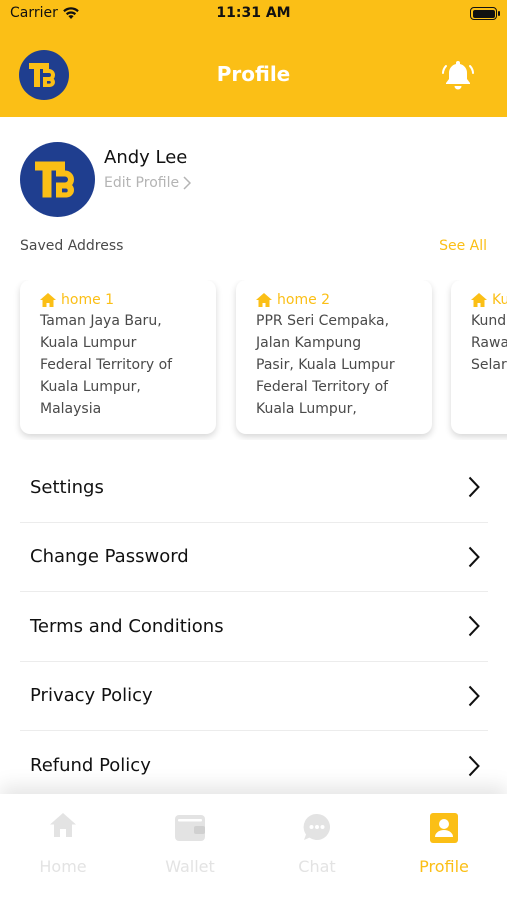  What do you see at coordinates (317, 866) in the screenshot?
I see `tab-label: Chat` at bounding box center [317, 866].